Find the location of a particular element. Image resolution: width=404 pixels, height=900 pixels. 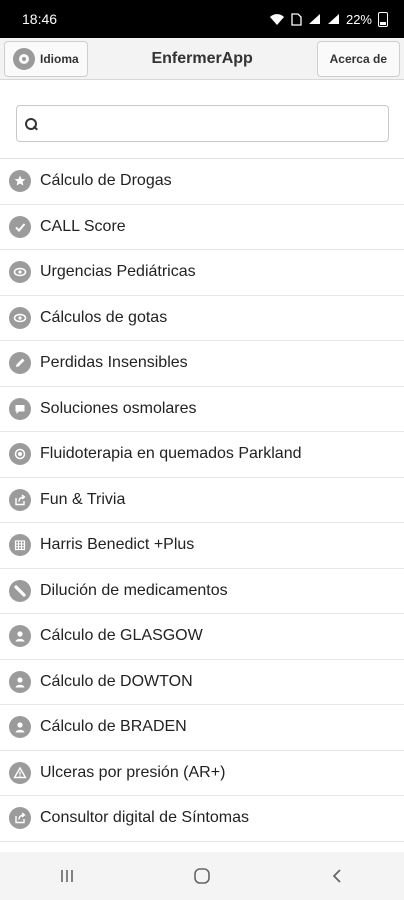

list-item-dilucion-medicamentos: Dilución de medicamentos is located at coordinates (202, 591).